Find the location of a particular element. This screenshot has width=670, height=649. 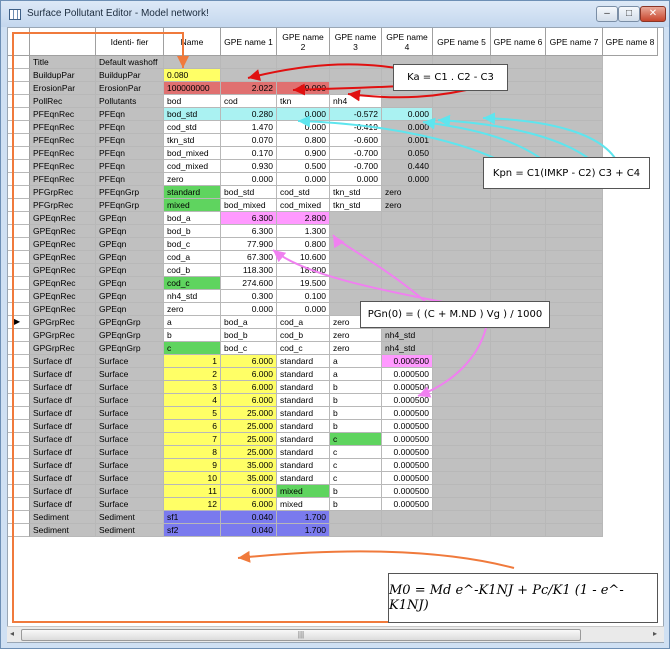

grid-cell: 0.080 is located at coordinates (192, 75).